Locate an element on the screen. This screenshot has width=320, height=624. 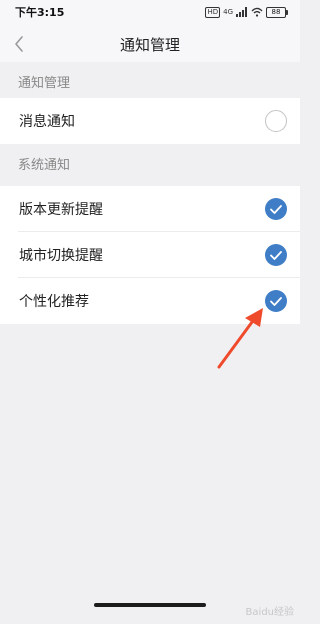
home-indicator is located at coordinates (150, 605).